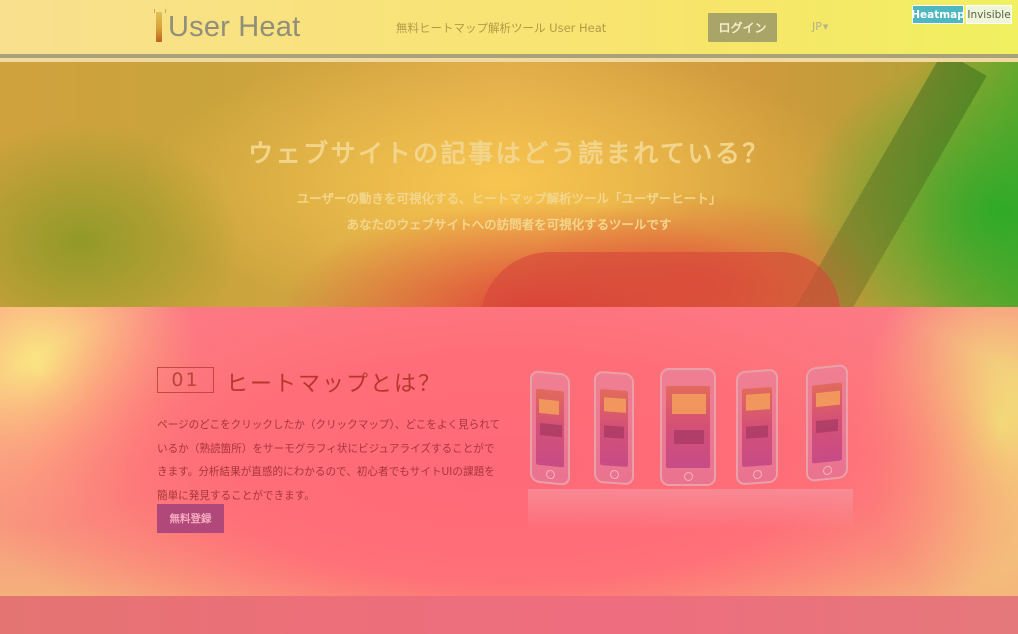 This screenshot has height=634, width=1018. I want to click on login-button: ログイン, so click(742, 27).